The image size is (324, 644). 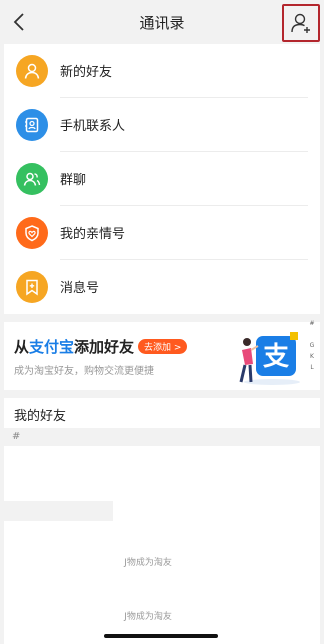 I want to click on menu-item-label: 群聊, so click(x=73, y=180).